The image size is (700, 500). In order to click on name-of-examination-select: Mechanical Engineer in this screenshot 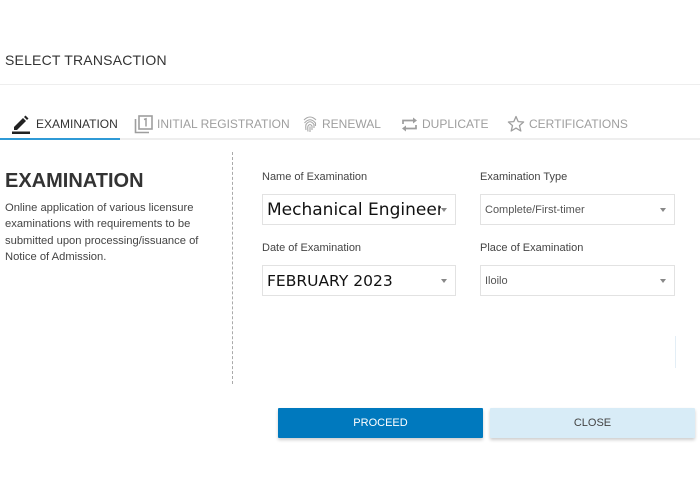, I will do `click(359, 209)`.